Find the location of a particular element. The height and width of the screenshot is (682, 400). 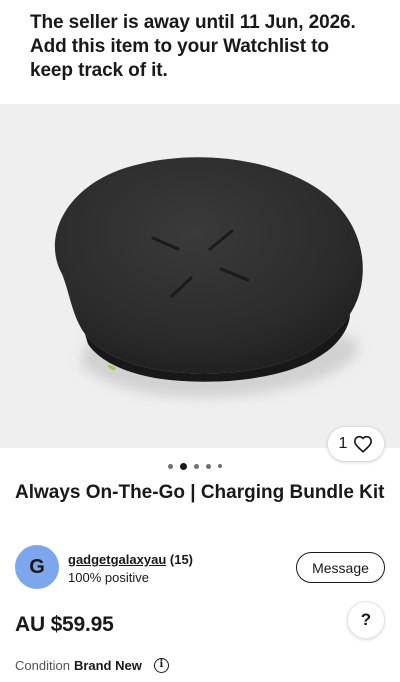

seller-info: gadgetgalaxyau (15) is located at coordinates (130, 559).